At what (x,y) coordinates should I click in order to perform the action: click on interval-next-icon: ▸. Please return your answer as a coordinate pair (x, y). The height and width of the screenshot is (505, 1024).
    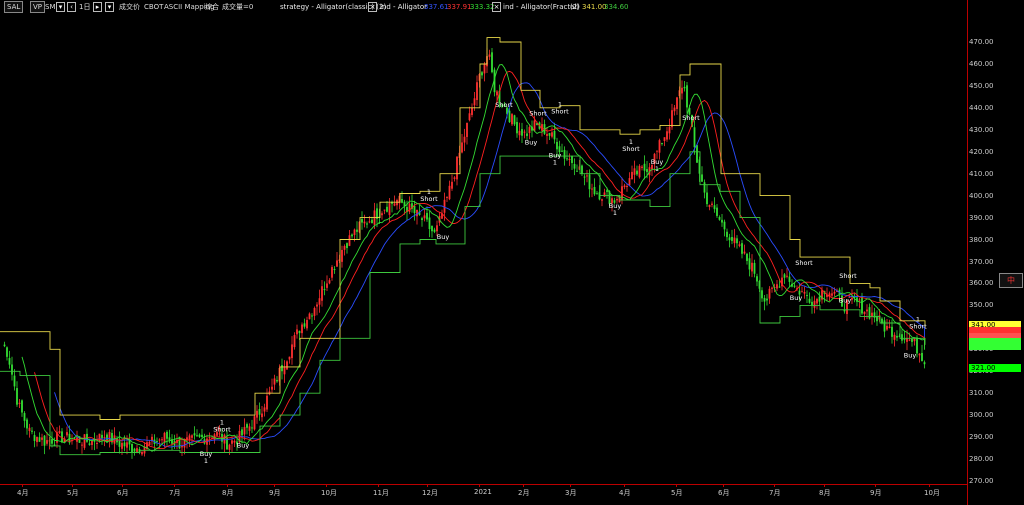
    Looking at the image, I should click on (97, 7).